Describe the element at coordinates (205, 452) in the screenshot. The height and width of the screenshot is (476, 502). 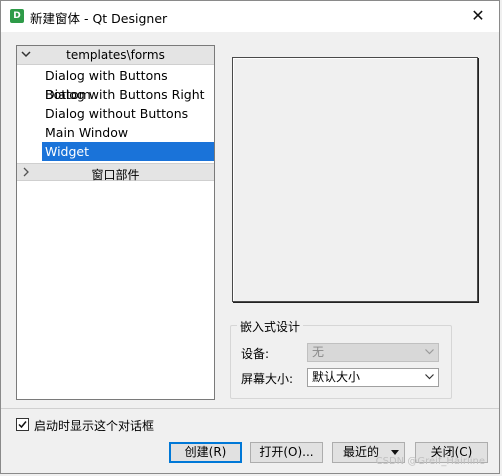
I see `create-button: 创建(R)` at that location.